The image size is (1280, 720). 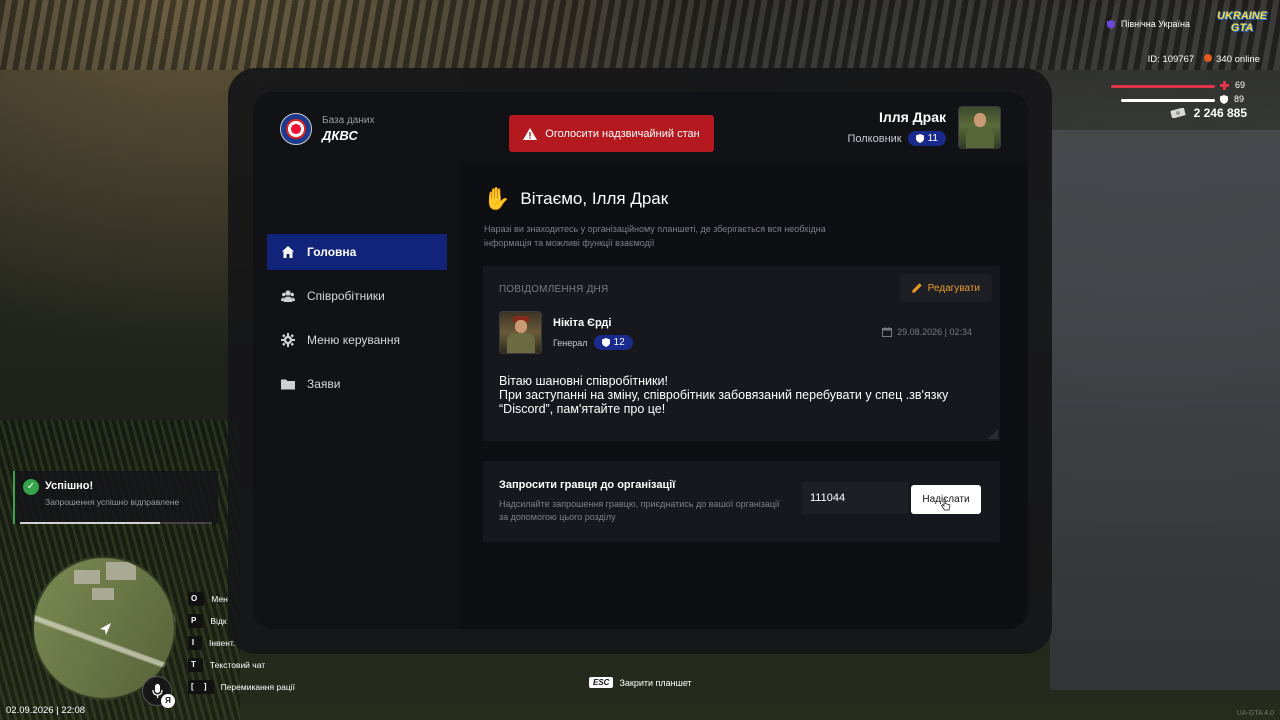 I want to click on armor-stat: 89, so click(x=1232, y=99).